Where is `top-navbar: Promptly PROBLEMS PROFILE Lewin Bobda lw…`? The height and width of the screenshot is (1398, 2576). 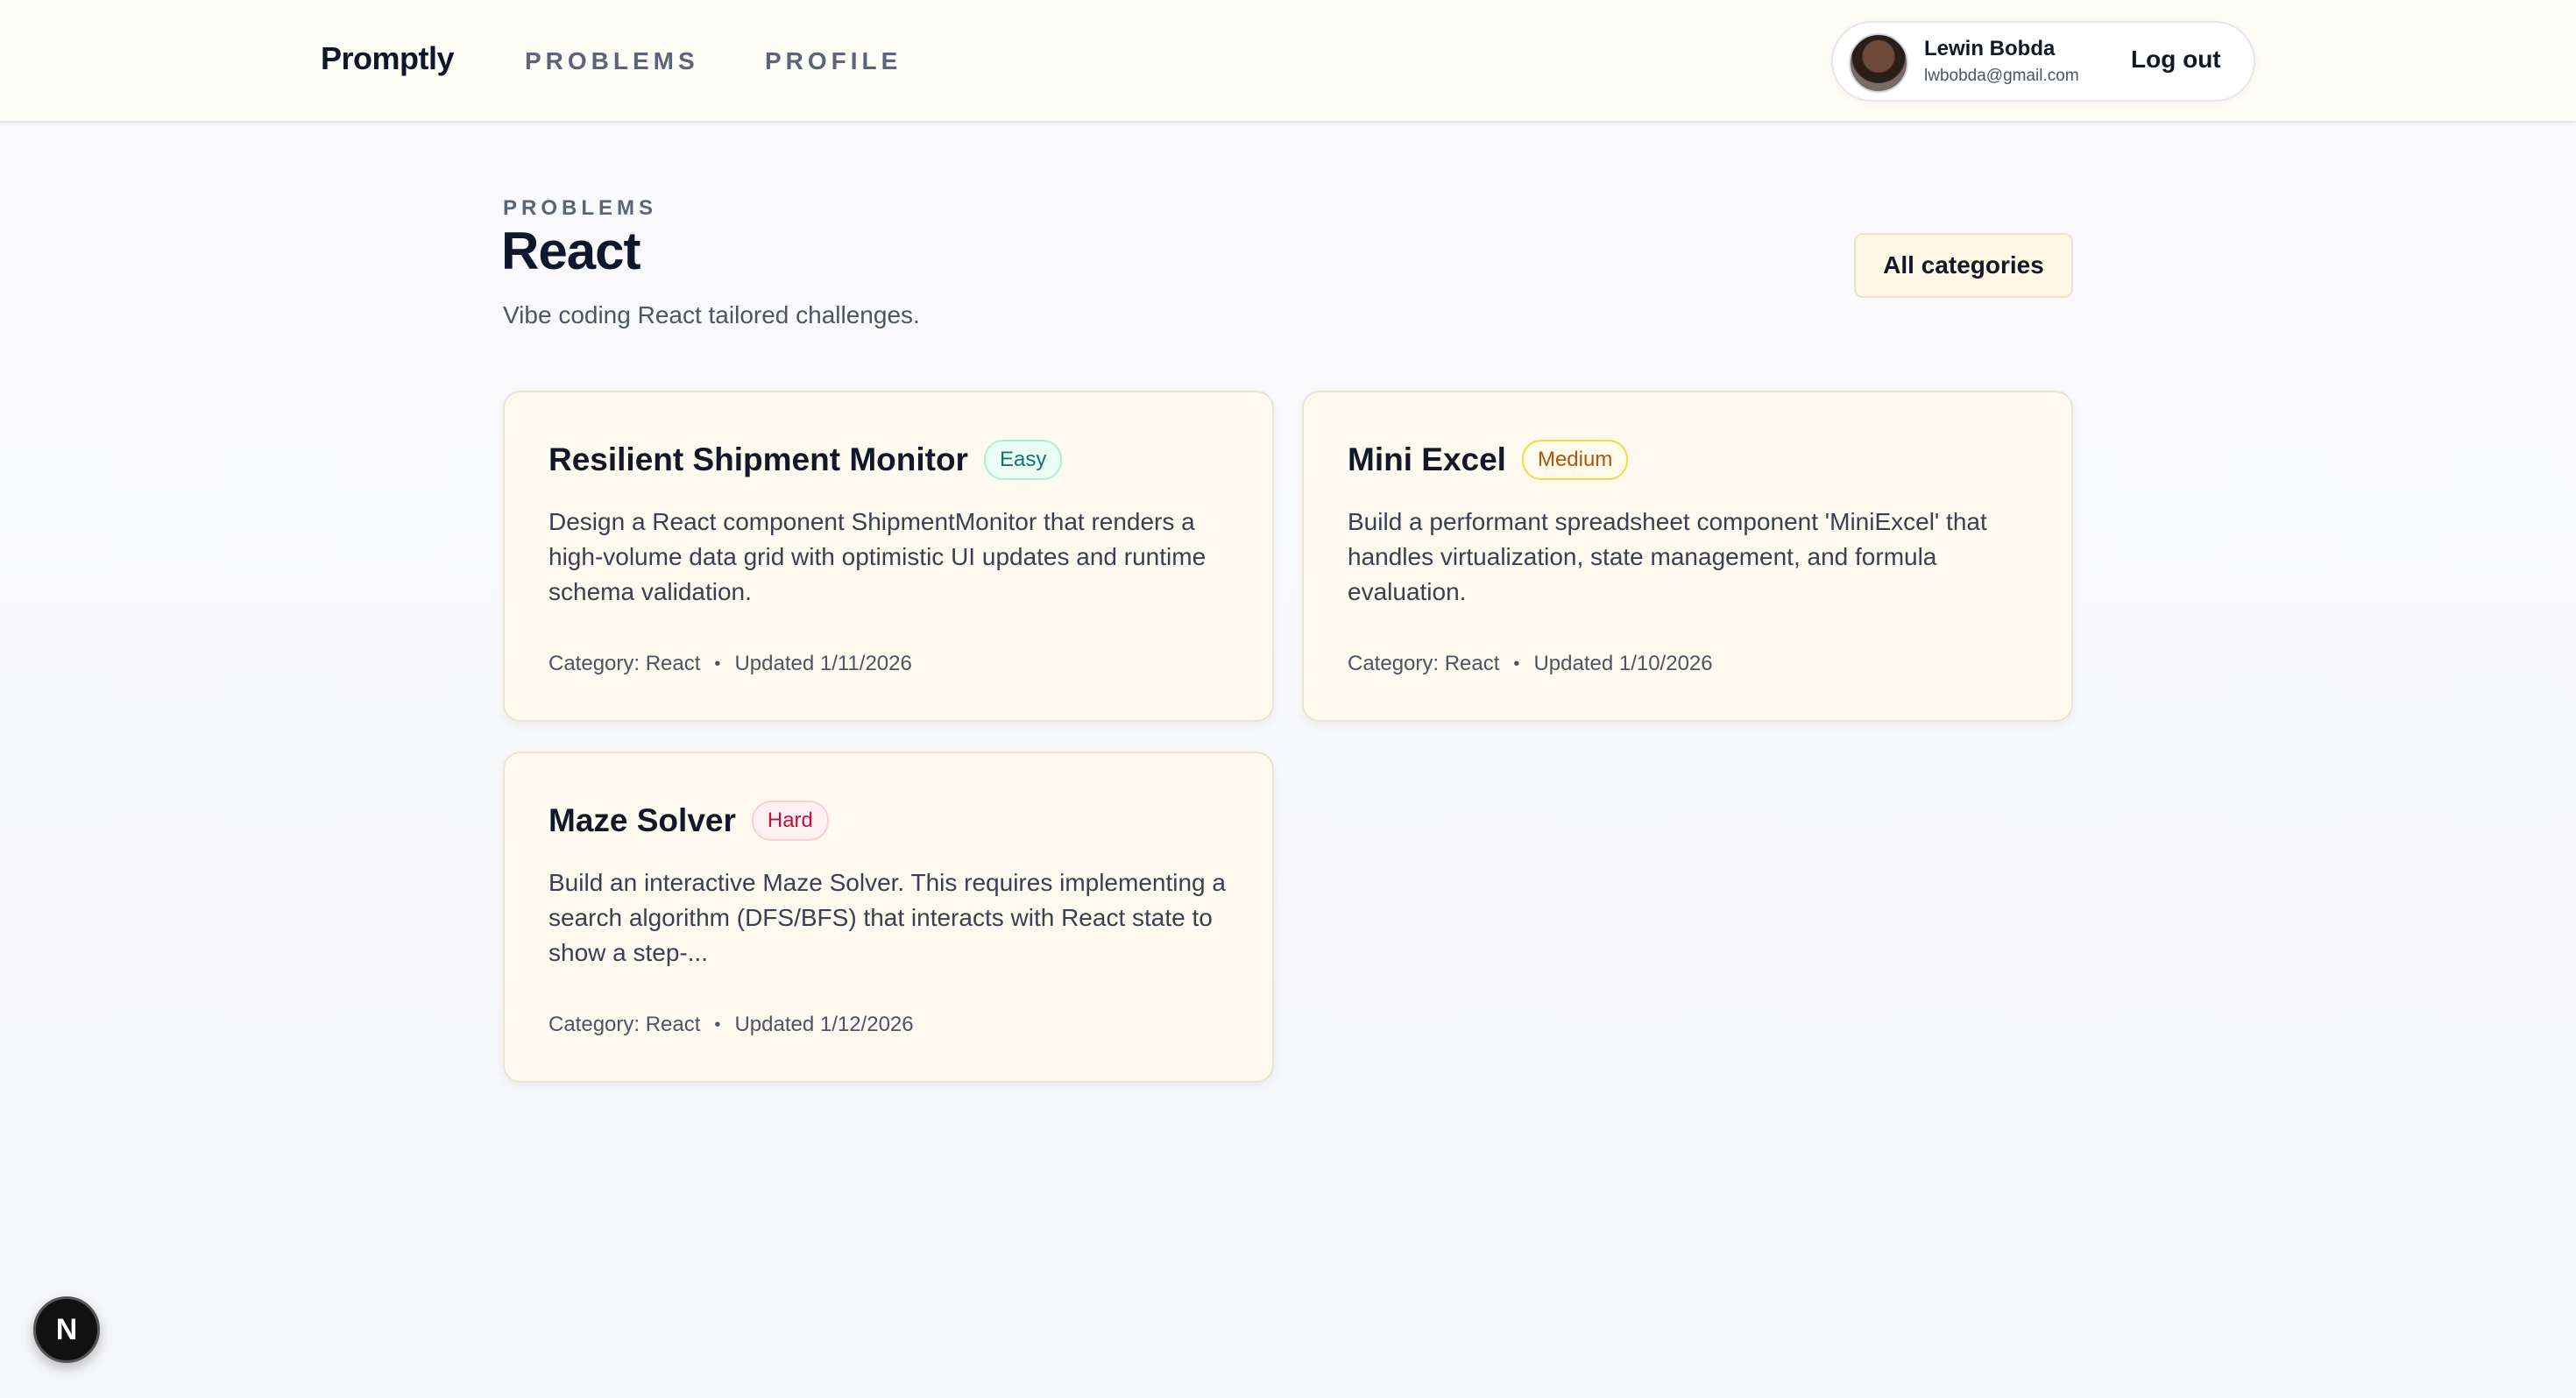 top-navbar: Promptly PROBLEMS PROFILE Lewin Bobda lw… is located at coordinates (1288, 61).